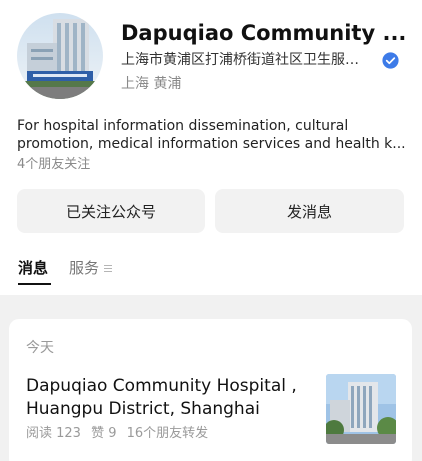 Image resolution: width=422 pixels, height=461 pixels. What do you see at coordinates (151, 84) in the screenshot?
I see `account-location: 上海 黄浦` at bounding box center [151, 84].